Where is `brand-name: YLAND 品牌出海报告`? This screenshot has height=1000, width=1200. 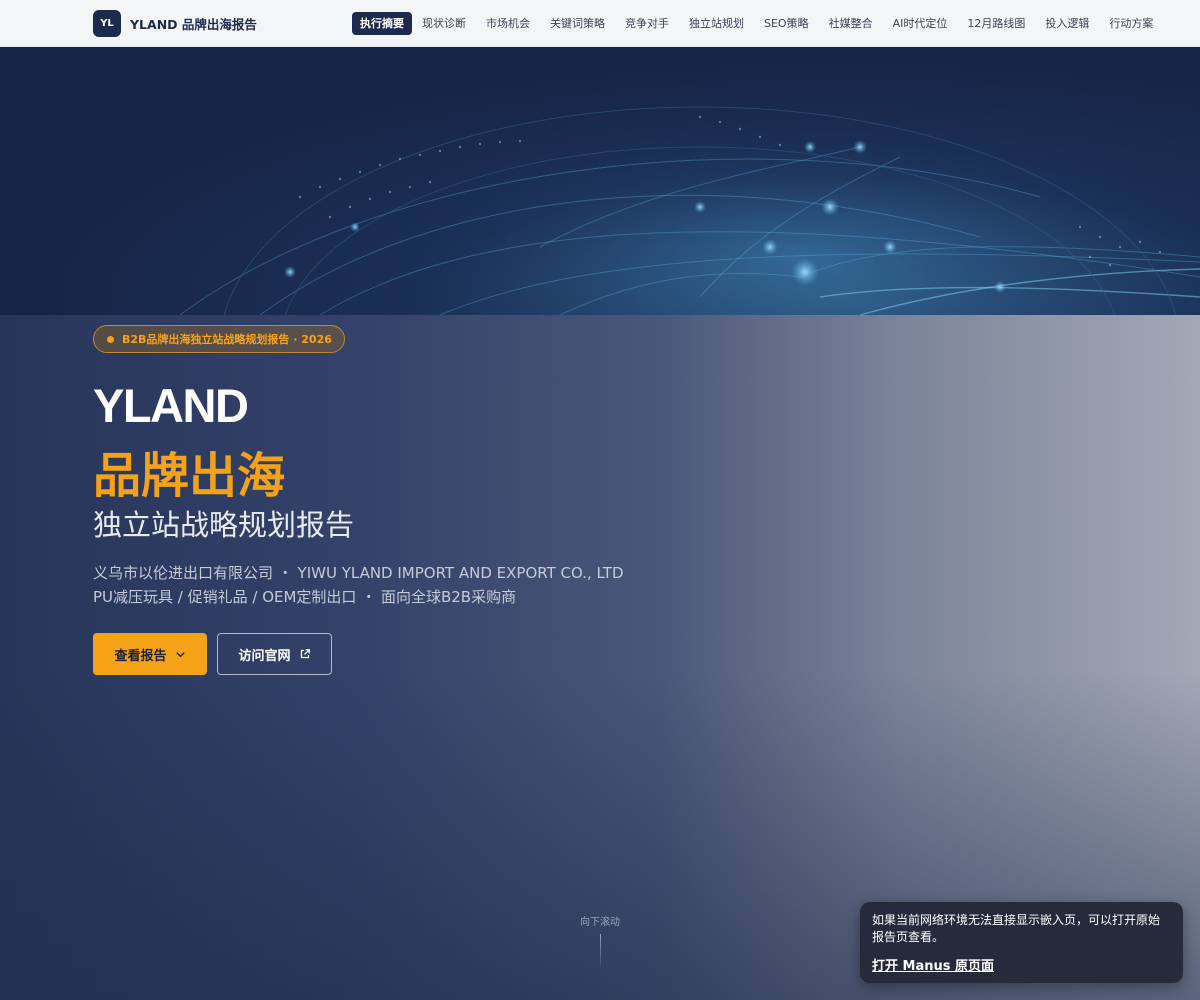 brand-name: YLAND 品牌出海报告 is located at coordinates (193, 23).